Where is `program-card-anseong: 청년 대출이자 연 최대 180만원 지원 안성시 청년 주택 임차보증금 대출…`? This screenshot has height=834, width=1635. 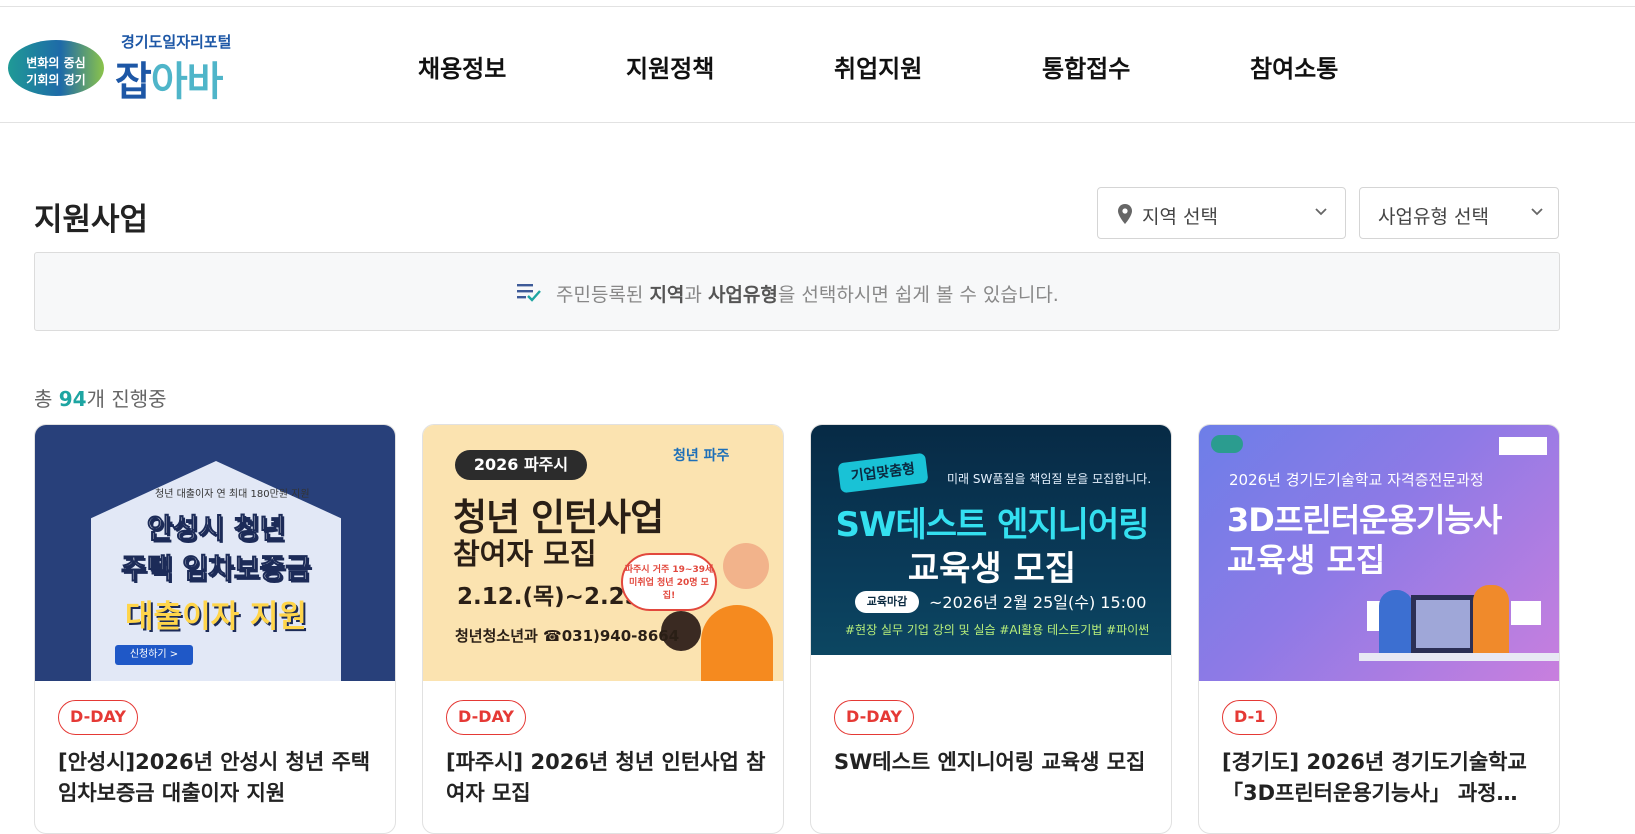
program-card-anseong: 청년 대출이자 연 최대 180만원 지원 안성시 청년 주택 임차보증금 대출… is located at coordinates (215, 629).